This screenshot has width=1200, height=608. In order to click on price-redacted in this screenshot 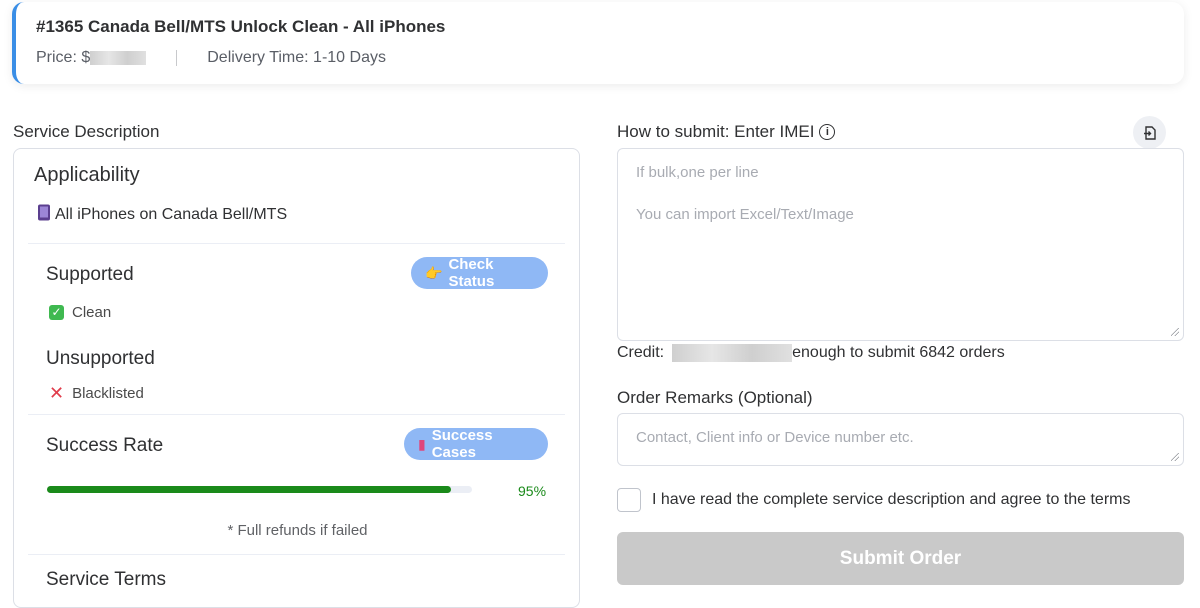, I will do `click(118, 58)`.